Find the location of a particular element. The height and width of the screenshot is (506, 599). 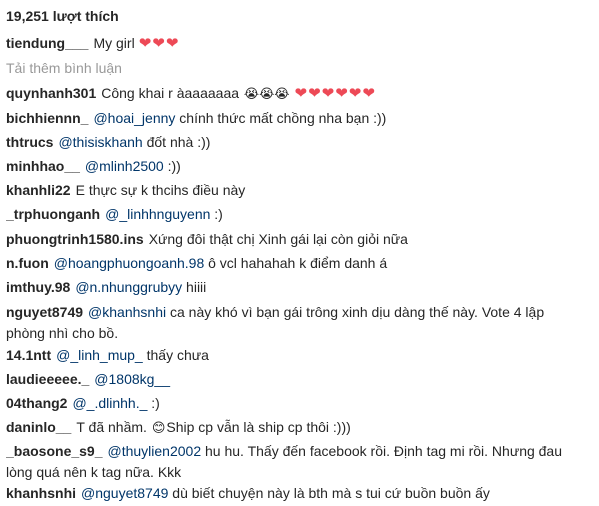

comment-mention-link: @nguyet8749 is located at coordinates (124, 493).